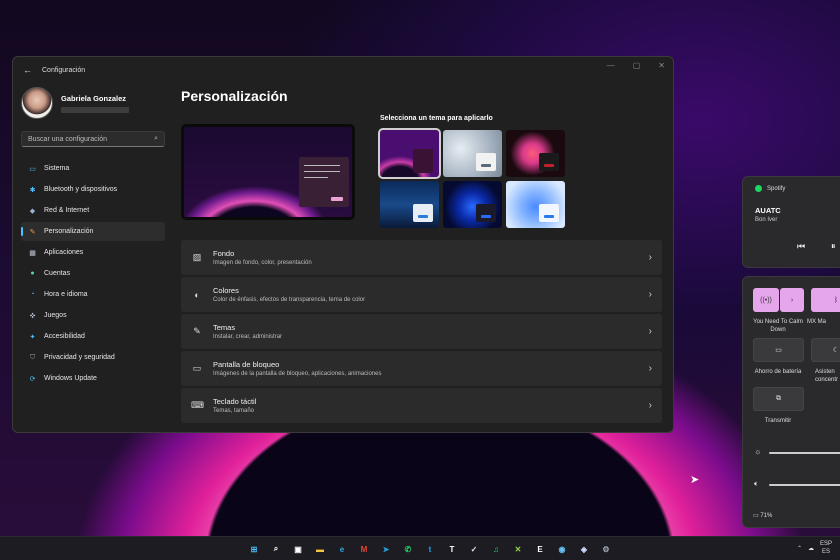  I want to click on battery-saver-icon: ▭, so click(778, 350).